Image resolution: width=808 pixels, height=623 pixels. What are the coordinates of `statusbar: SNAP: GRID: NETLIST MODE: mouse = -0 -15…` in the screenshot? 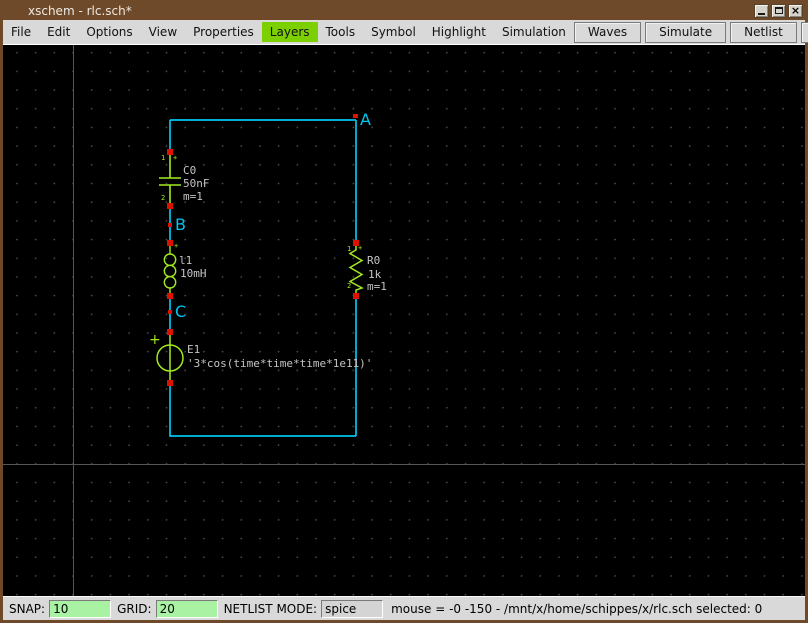 It's located at (404, 608).